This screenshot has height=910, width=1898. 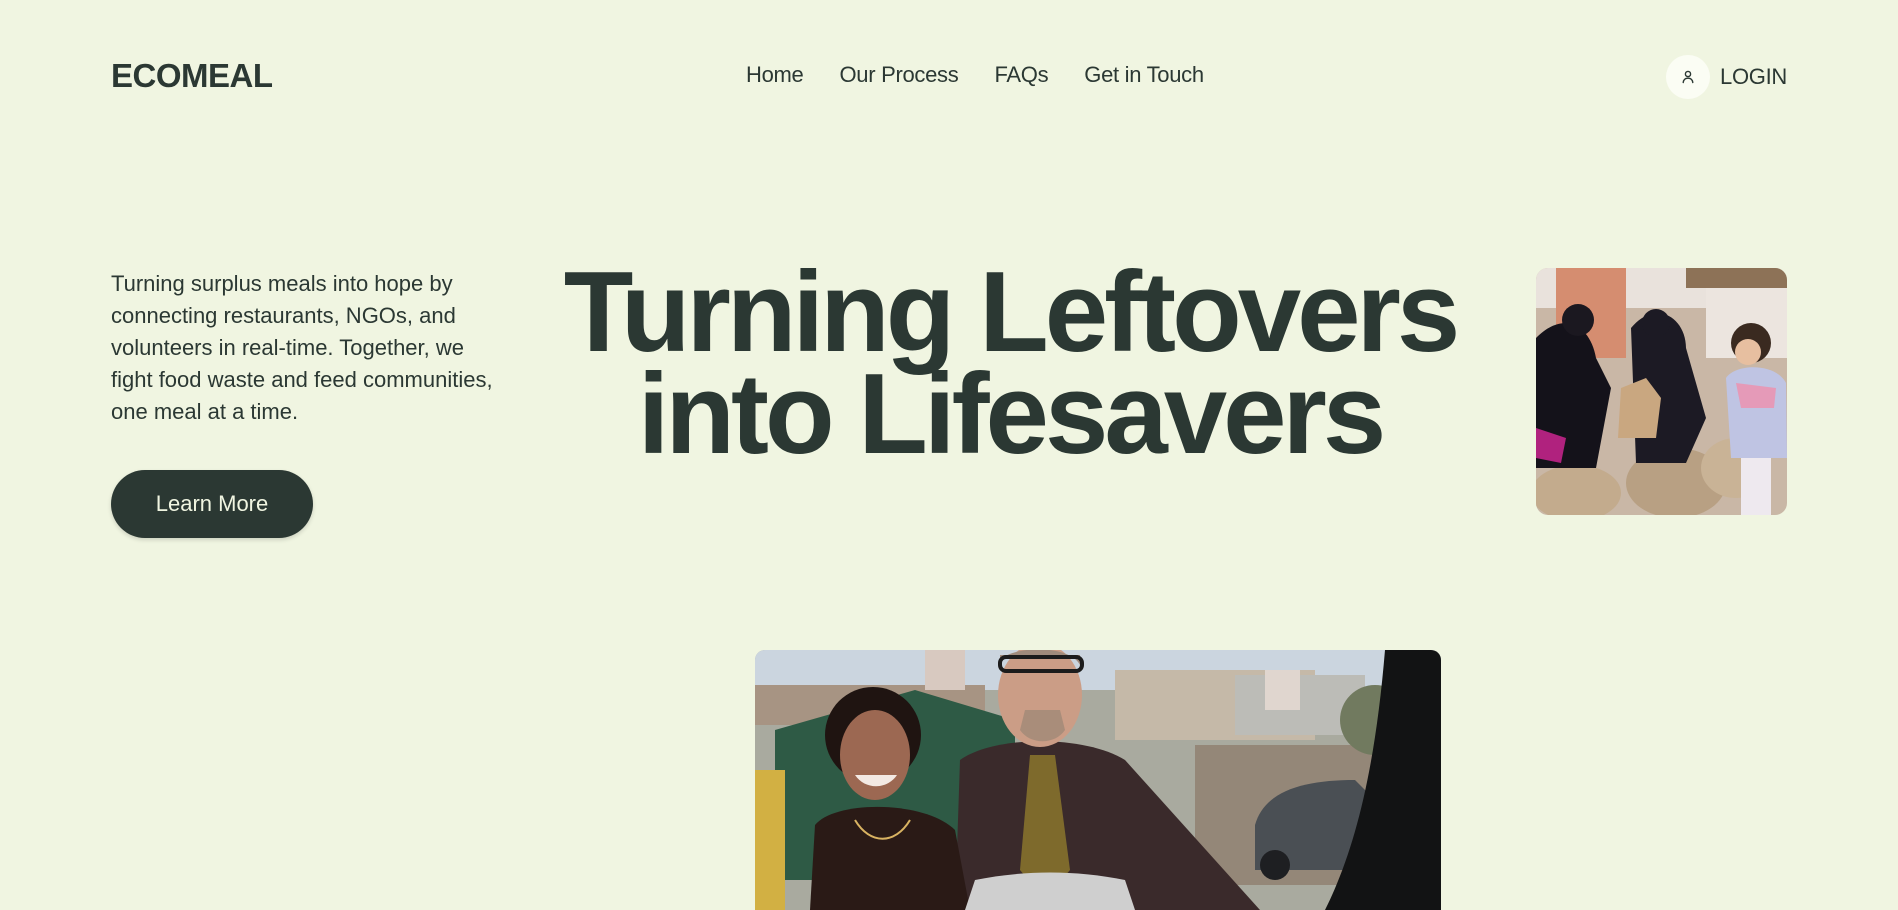 What do you see at coordinates (899, 75) in the screenshot?
I see `nav-our-process: Our Process` at bounding box center [899, 75].